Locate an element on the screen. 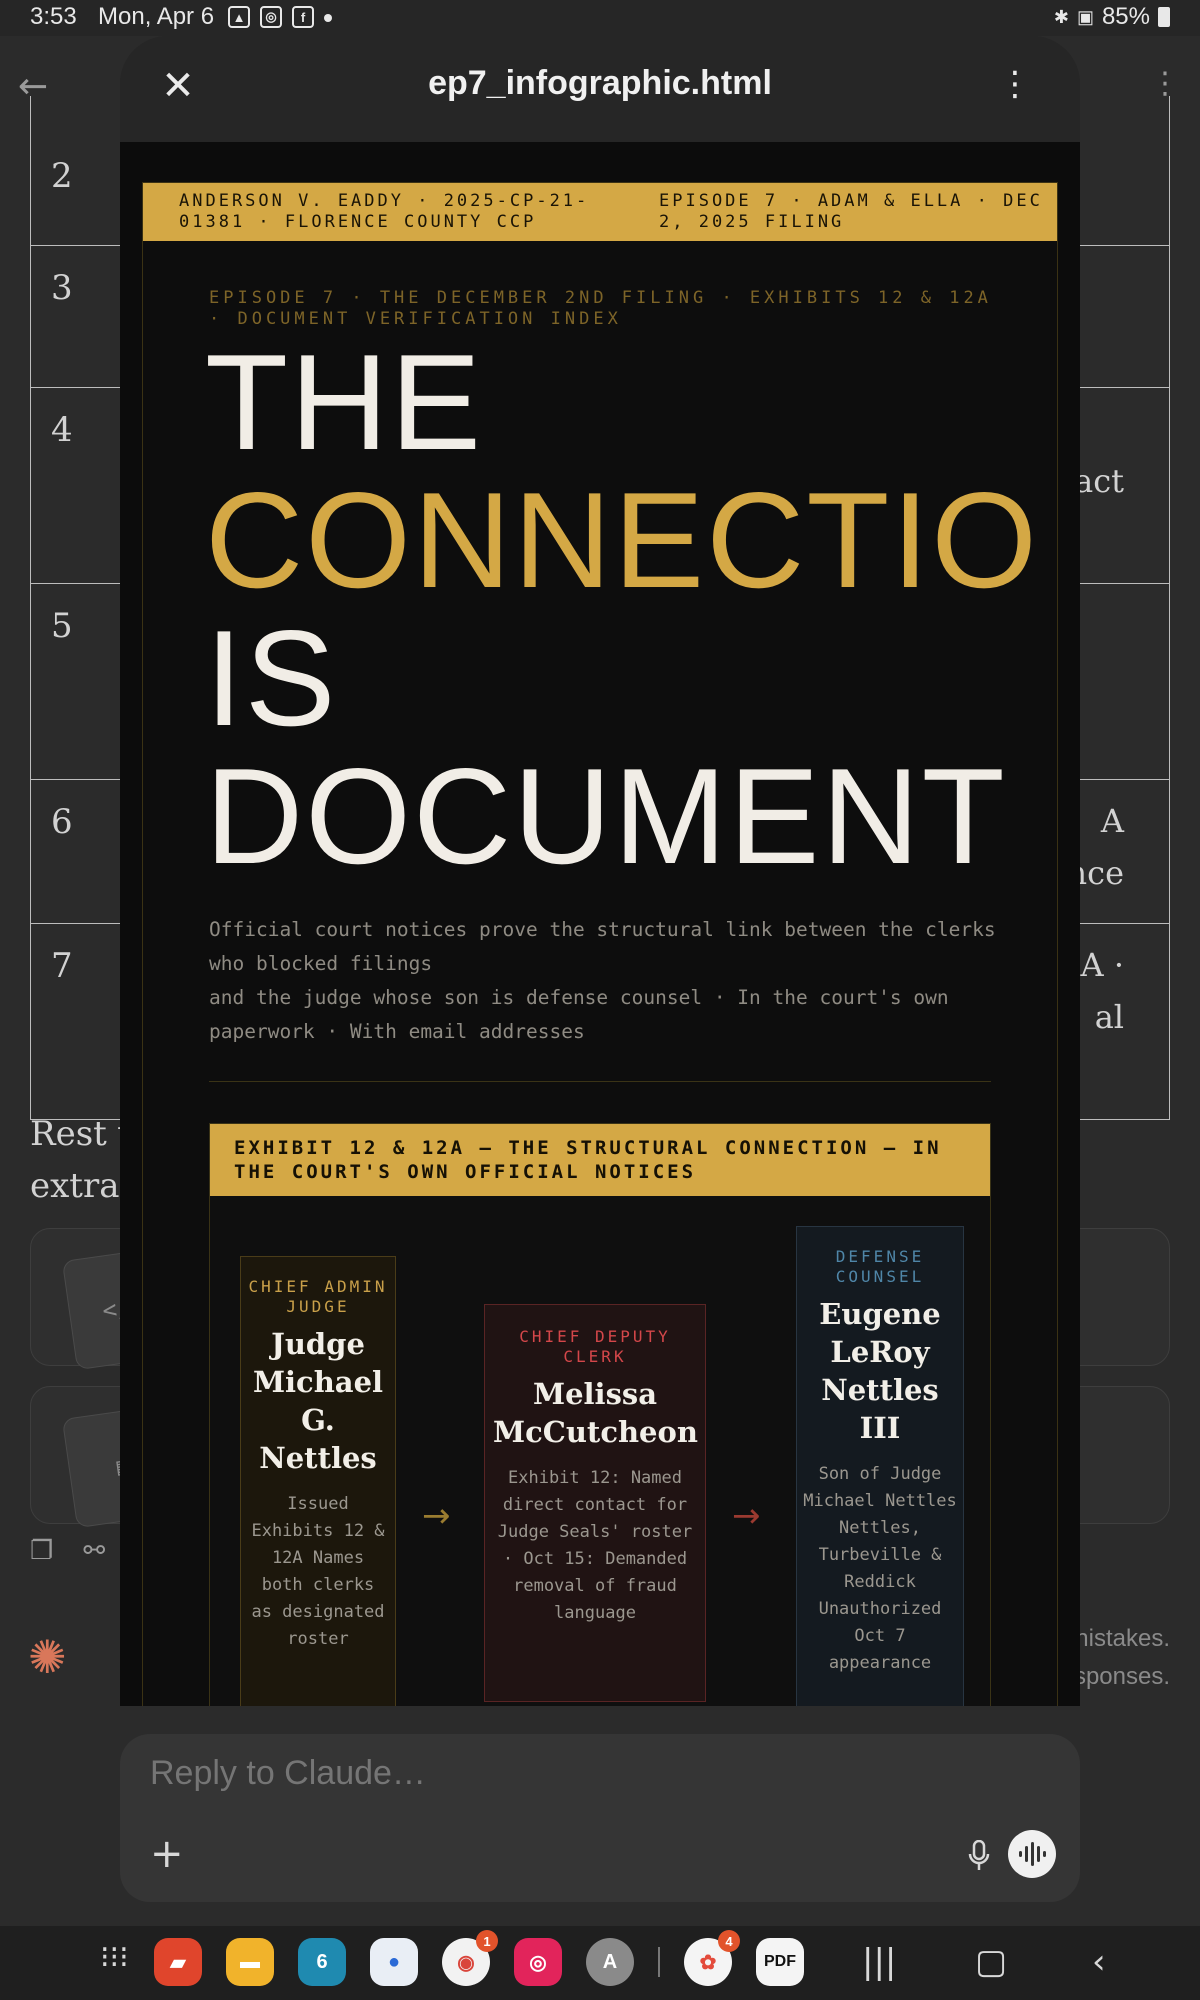  pdf-app-icon: PDF is located at coordinates (780, 1962).